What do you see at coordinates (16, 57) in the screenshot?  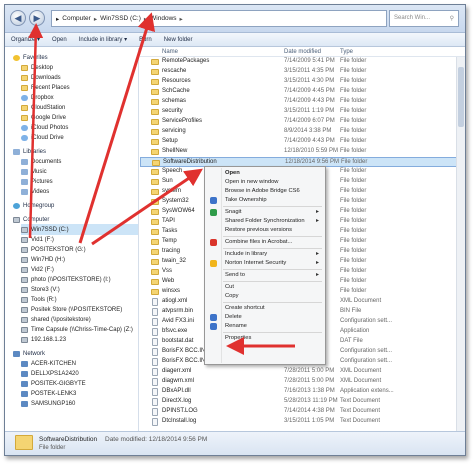 I see `star-icon` at bounding box center [16, 57].